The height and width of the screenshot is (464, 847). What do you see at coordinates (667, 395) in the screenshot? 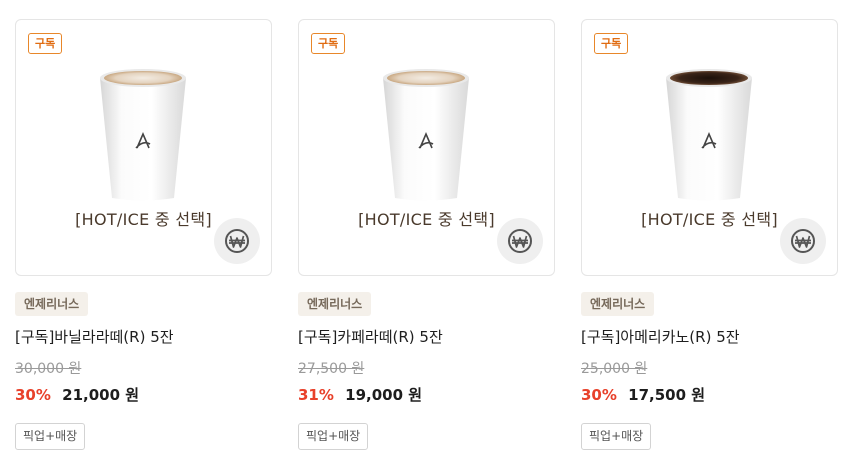
I see `sale-price: 17,500 원` at bounding box center [667, 395].